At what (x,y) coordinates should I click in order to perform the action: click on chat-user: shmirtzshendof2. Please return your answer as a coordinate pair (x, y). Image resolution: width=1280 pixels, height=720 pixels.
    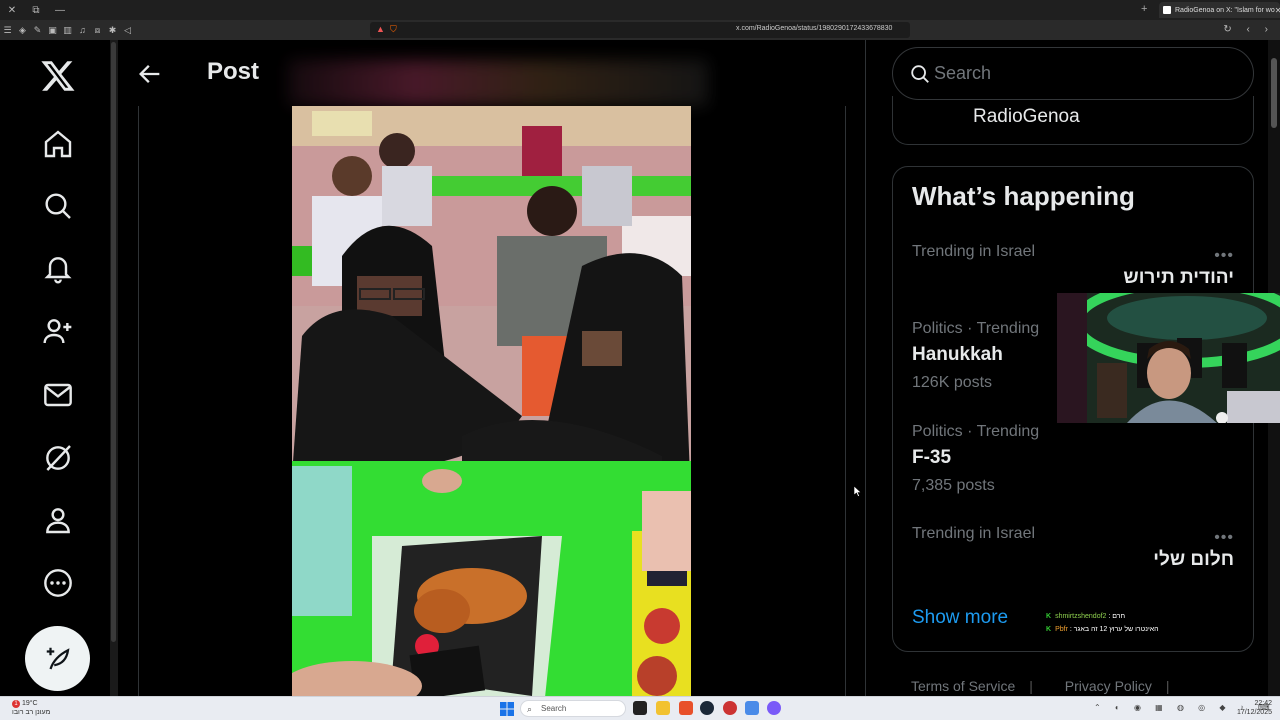
    Looking at the image, I should click on (1081, 616).